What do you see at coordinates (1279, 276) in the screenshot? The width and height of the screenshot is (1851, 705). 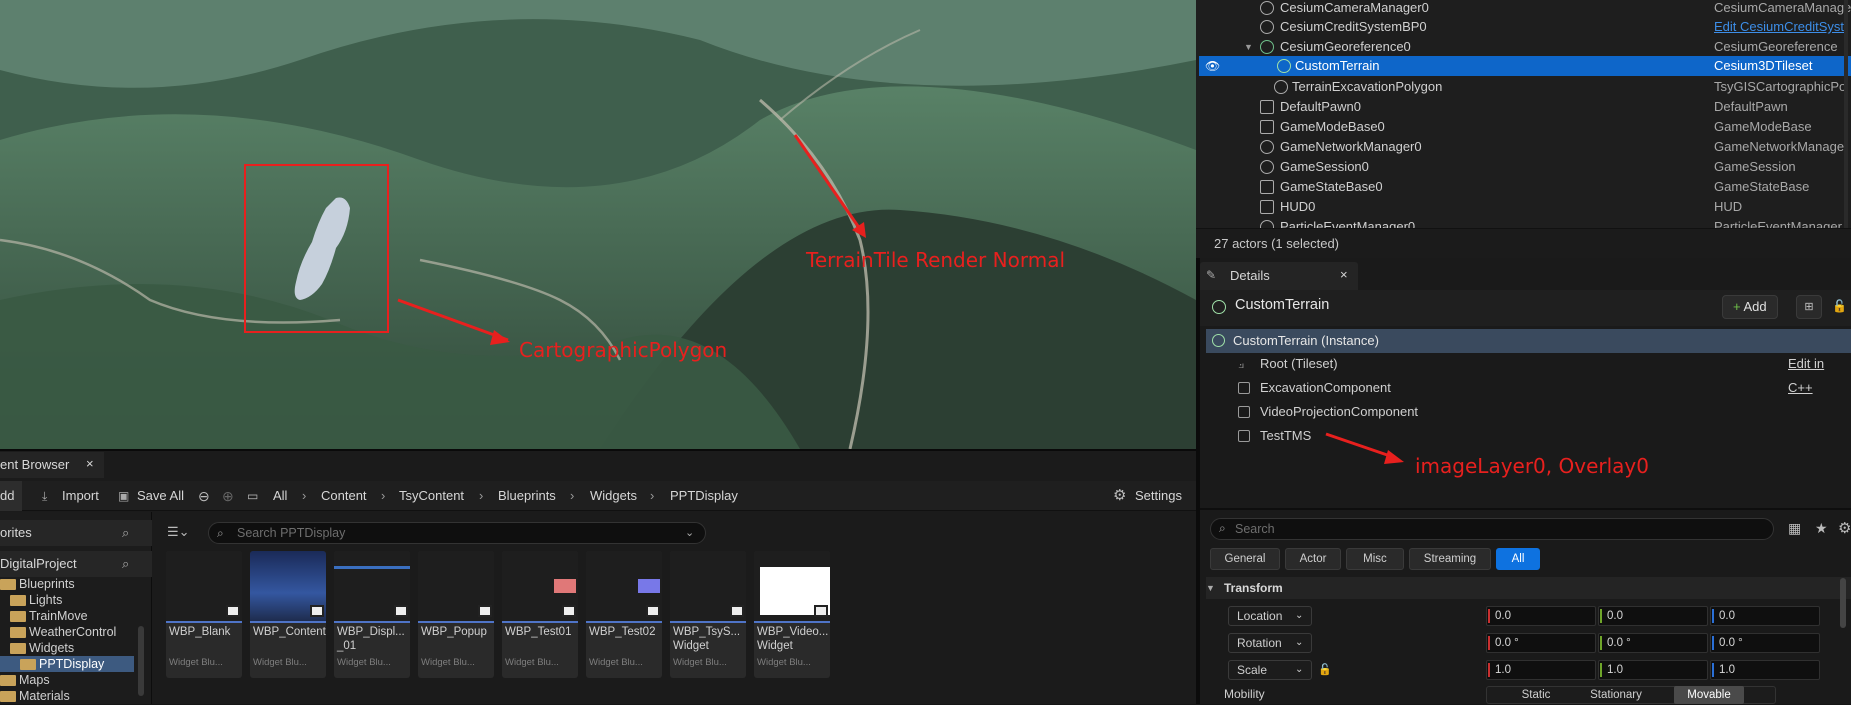 I see `details-tab: ✎ Details ×` at bounding box center [1279, 276].